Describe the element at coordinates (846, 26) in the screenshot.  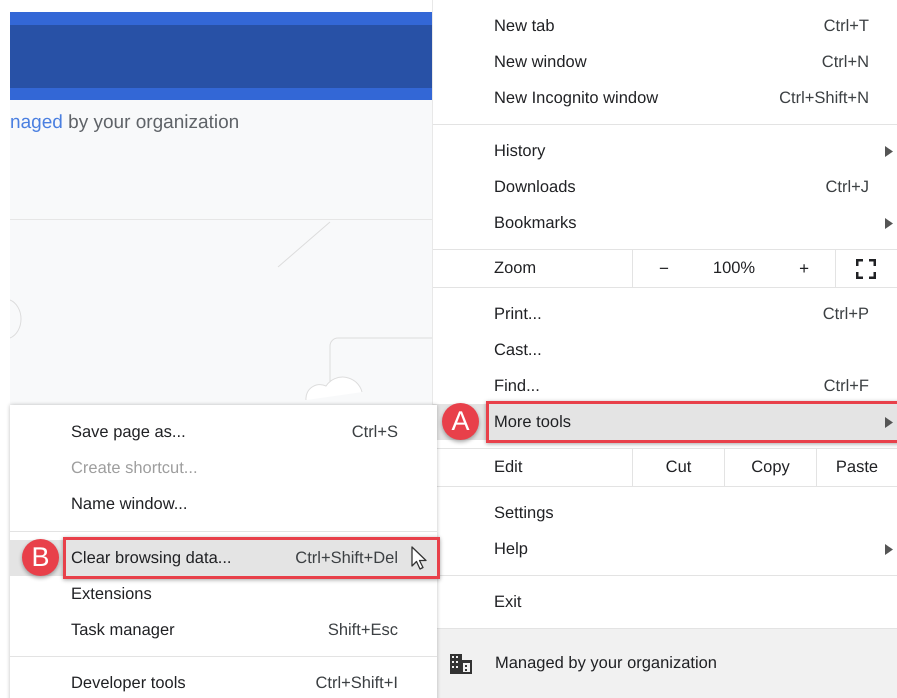
I see `shortcut-text: Ctrl+T` at that location.